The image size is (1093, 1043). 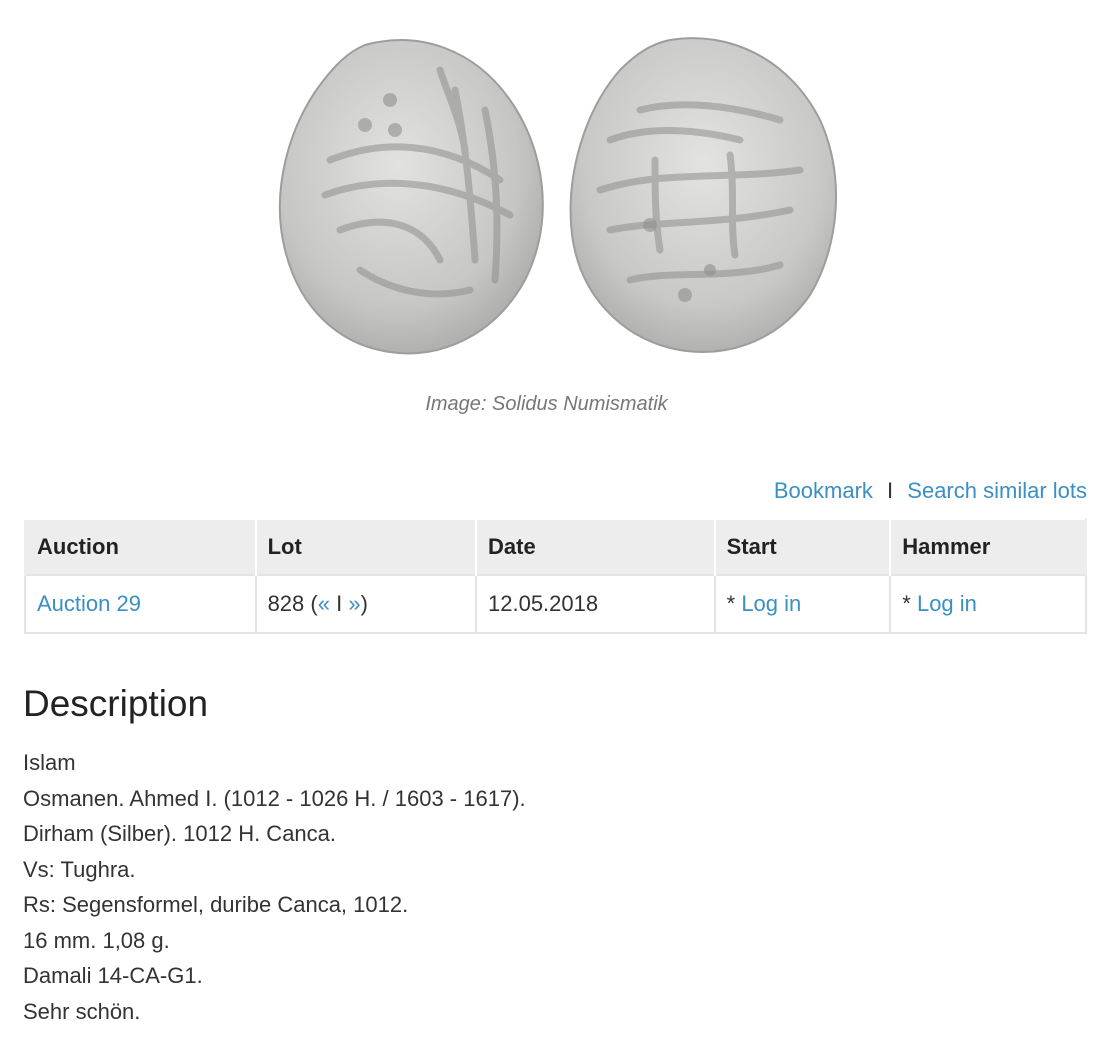 What do you see at coordinates (49, 762) in the screenshot?
I see `description-line: Islam` at bounding box center [49, 762].